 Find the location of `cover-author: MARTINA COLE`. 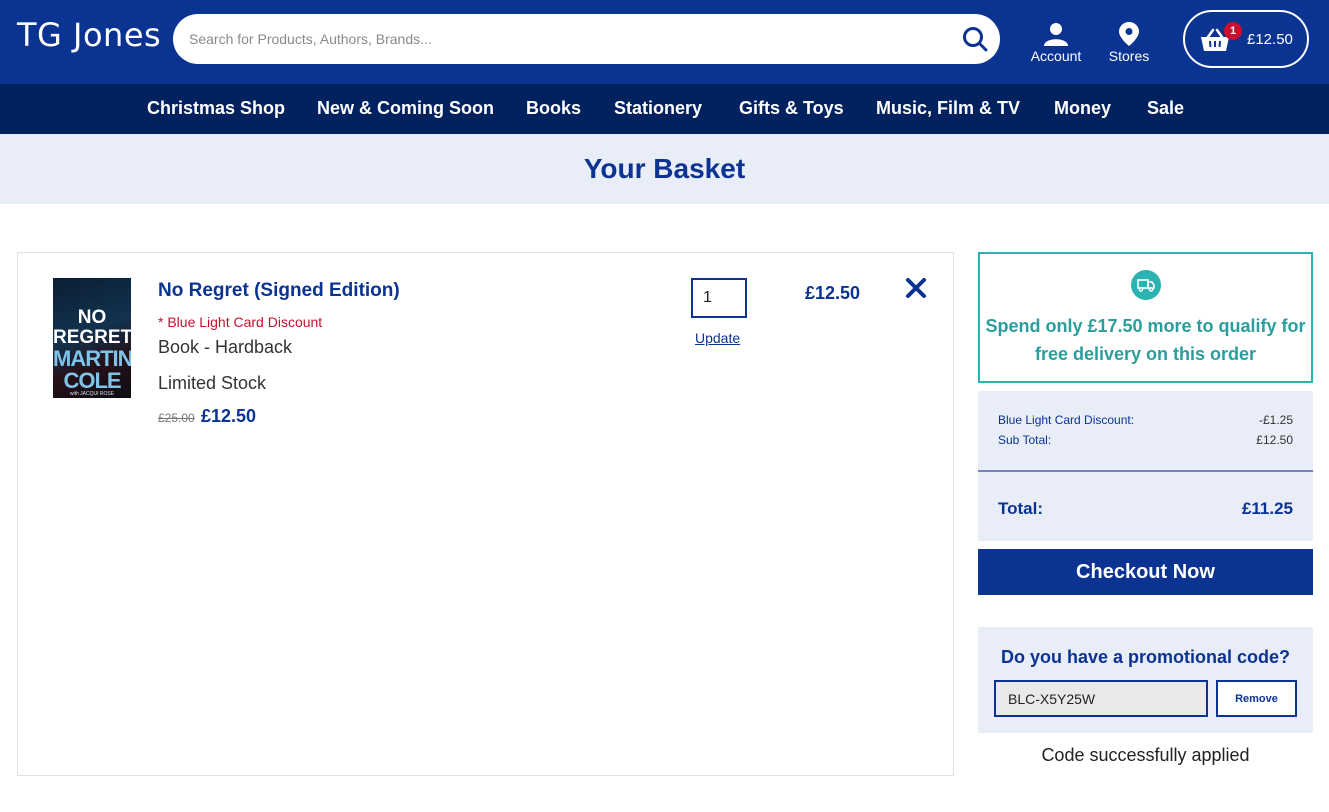

cover-author: MARTINA COLE is located at coordinates (92, 369).